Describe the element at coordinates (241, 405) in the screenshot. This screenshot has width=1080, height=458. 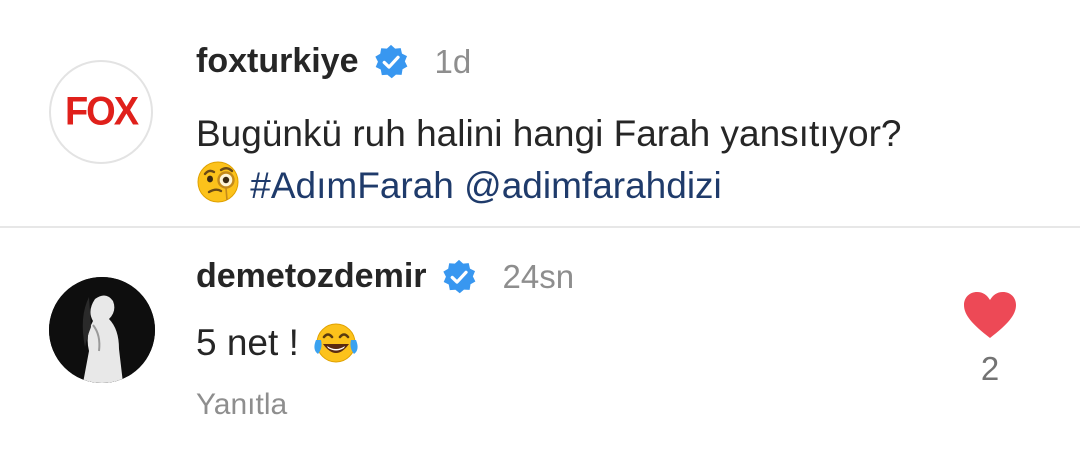
I see `reply-button: Yanıtla` at that location.